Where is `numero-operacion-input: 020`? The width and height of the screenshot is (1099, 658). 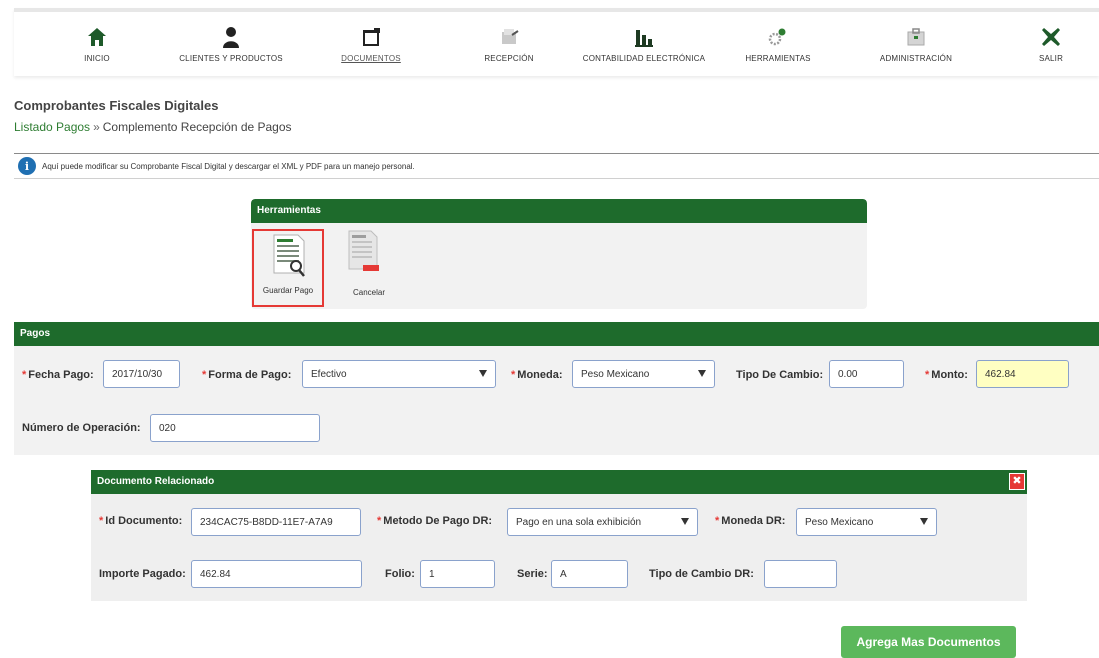 numero-operacion-input: 020 is located at coordinates (235, 428).